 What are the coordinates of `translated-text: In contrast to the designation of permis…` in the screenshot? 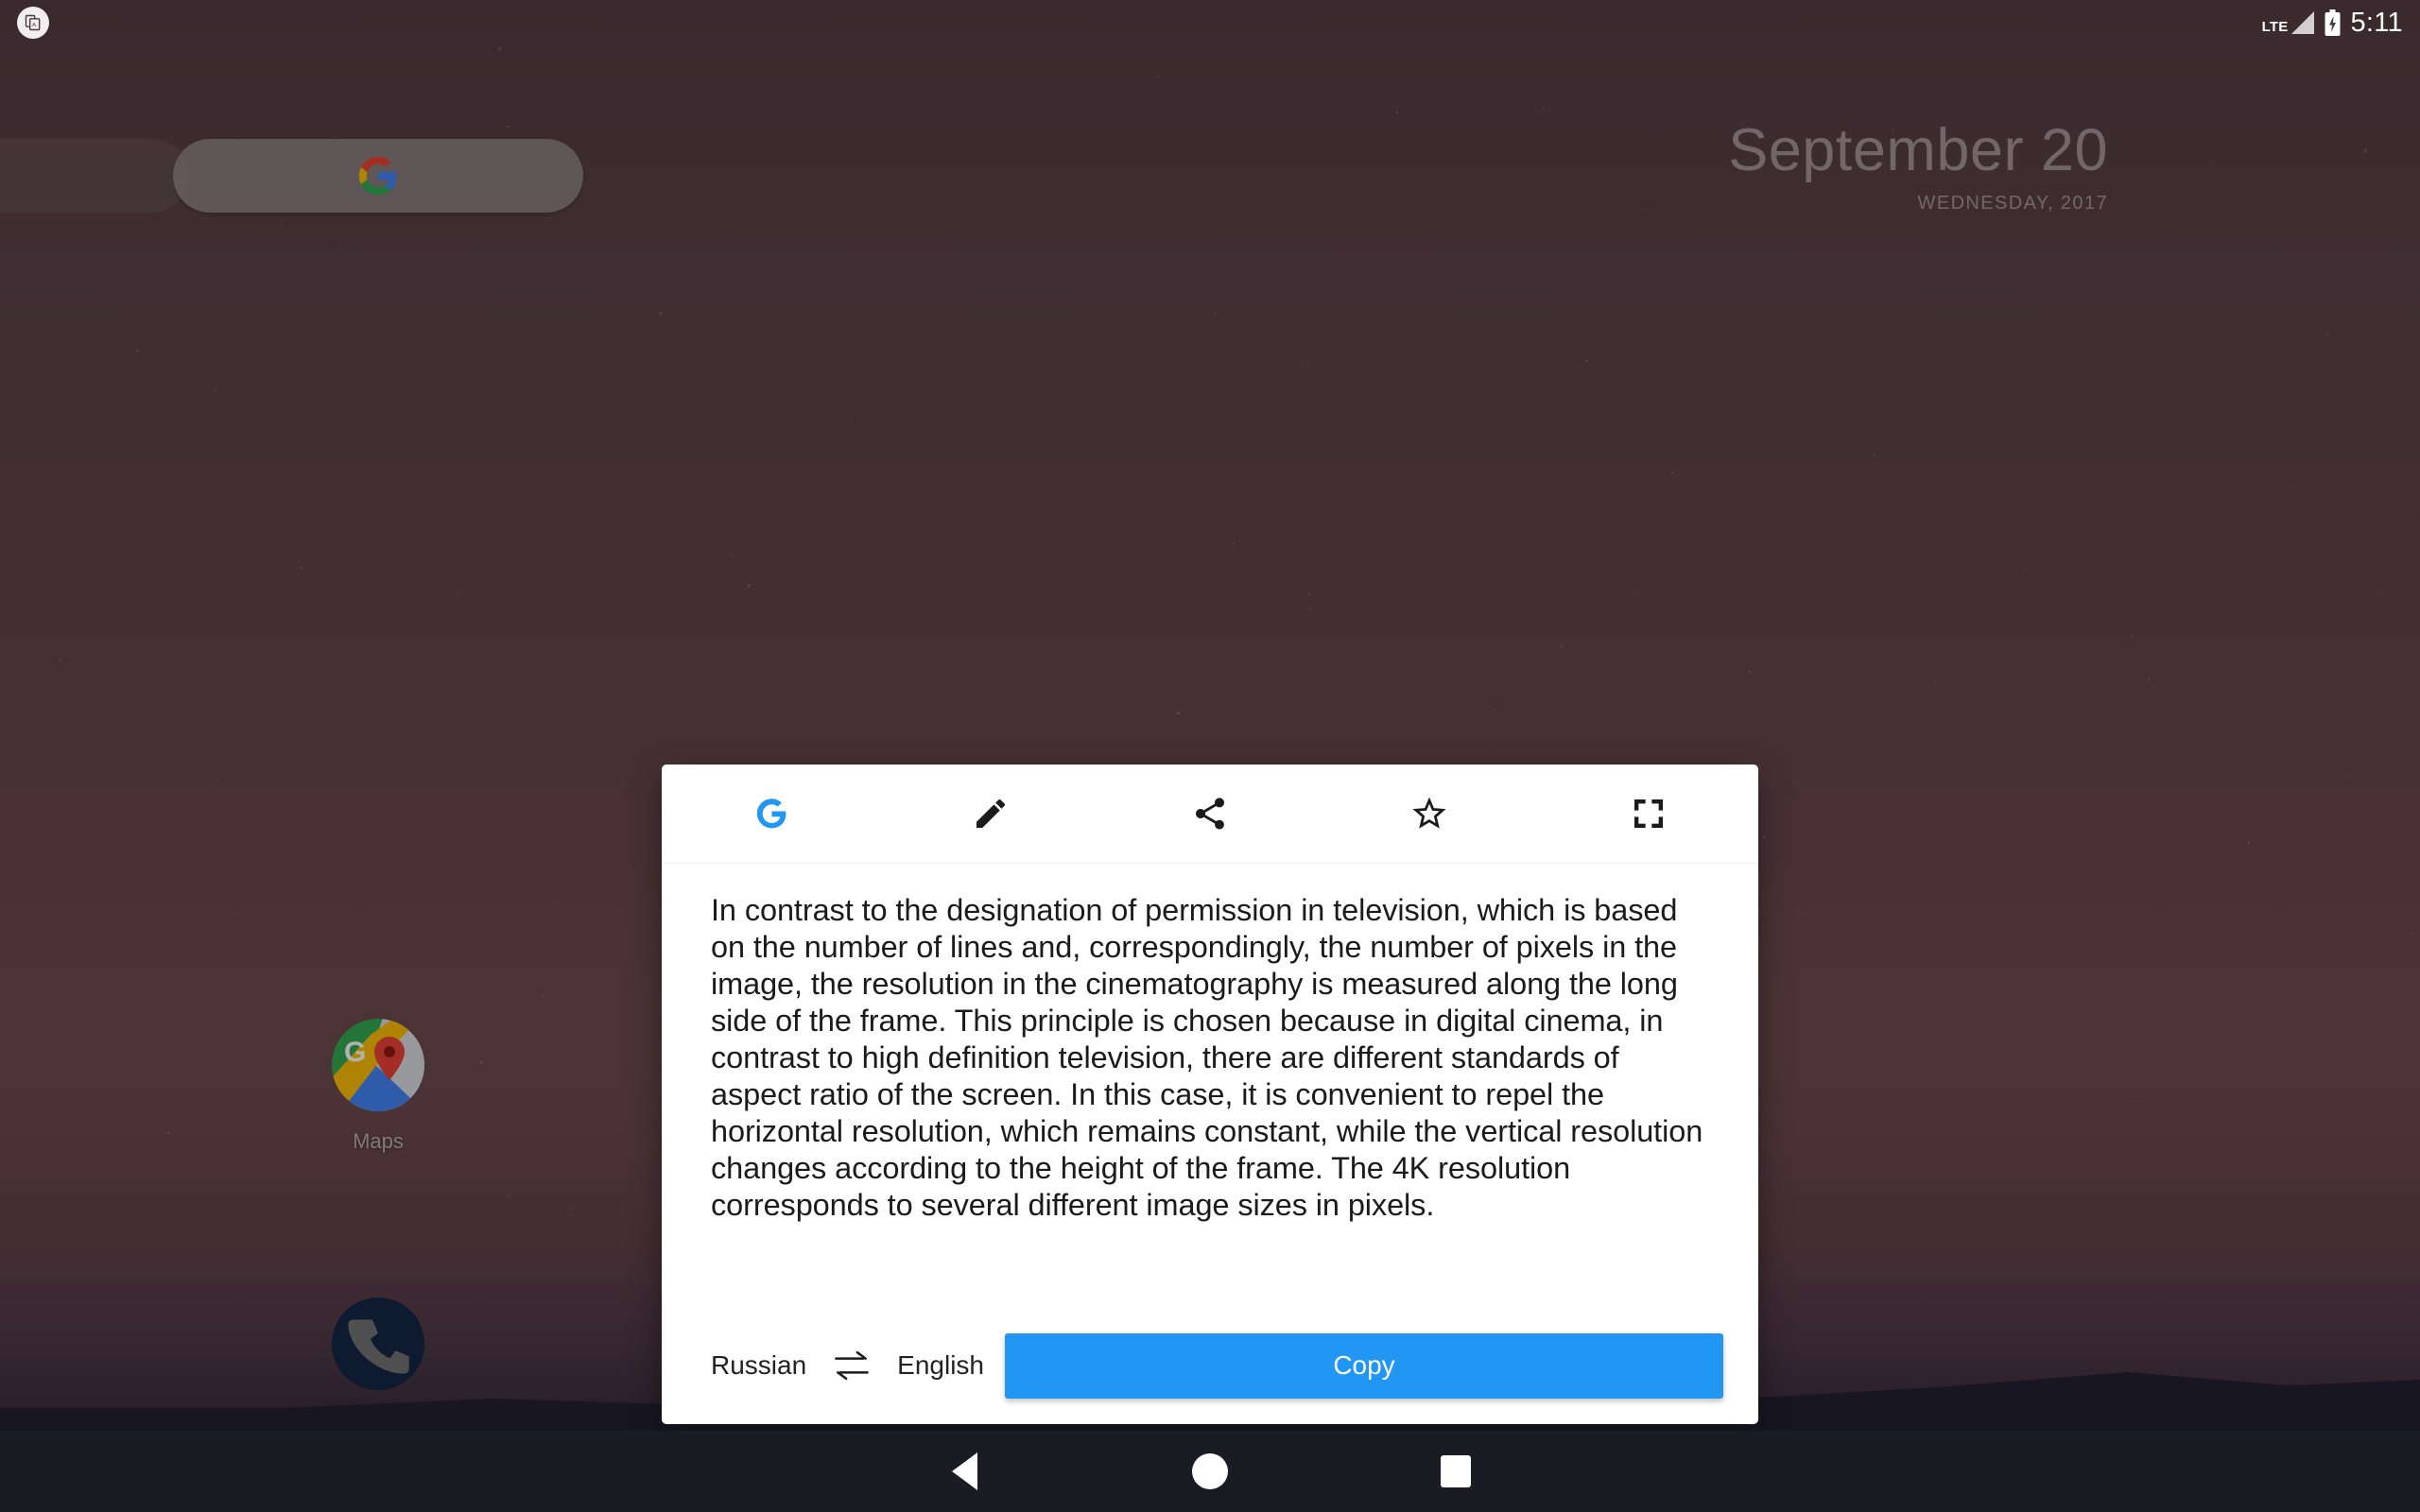 It's located at (1207, 1057).